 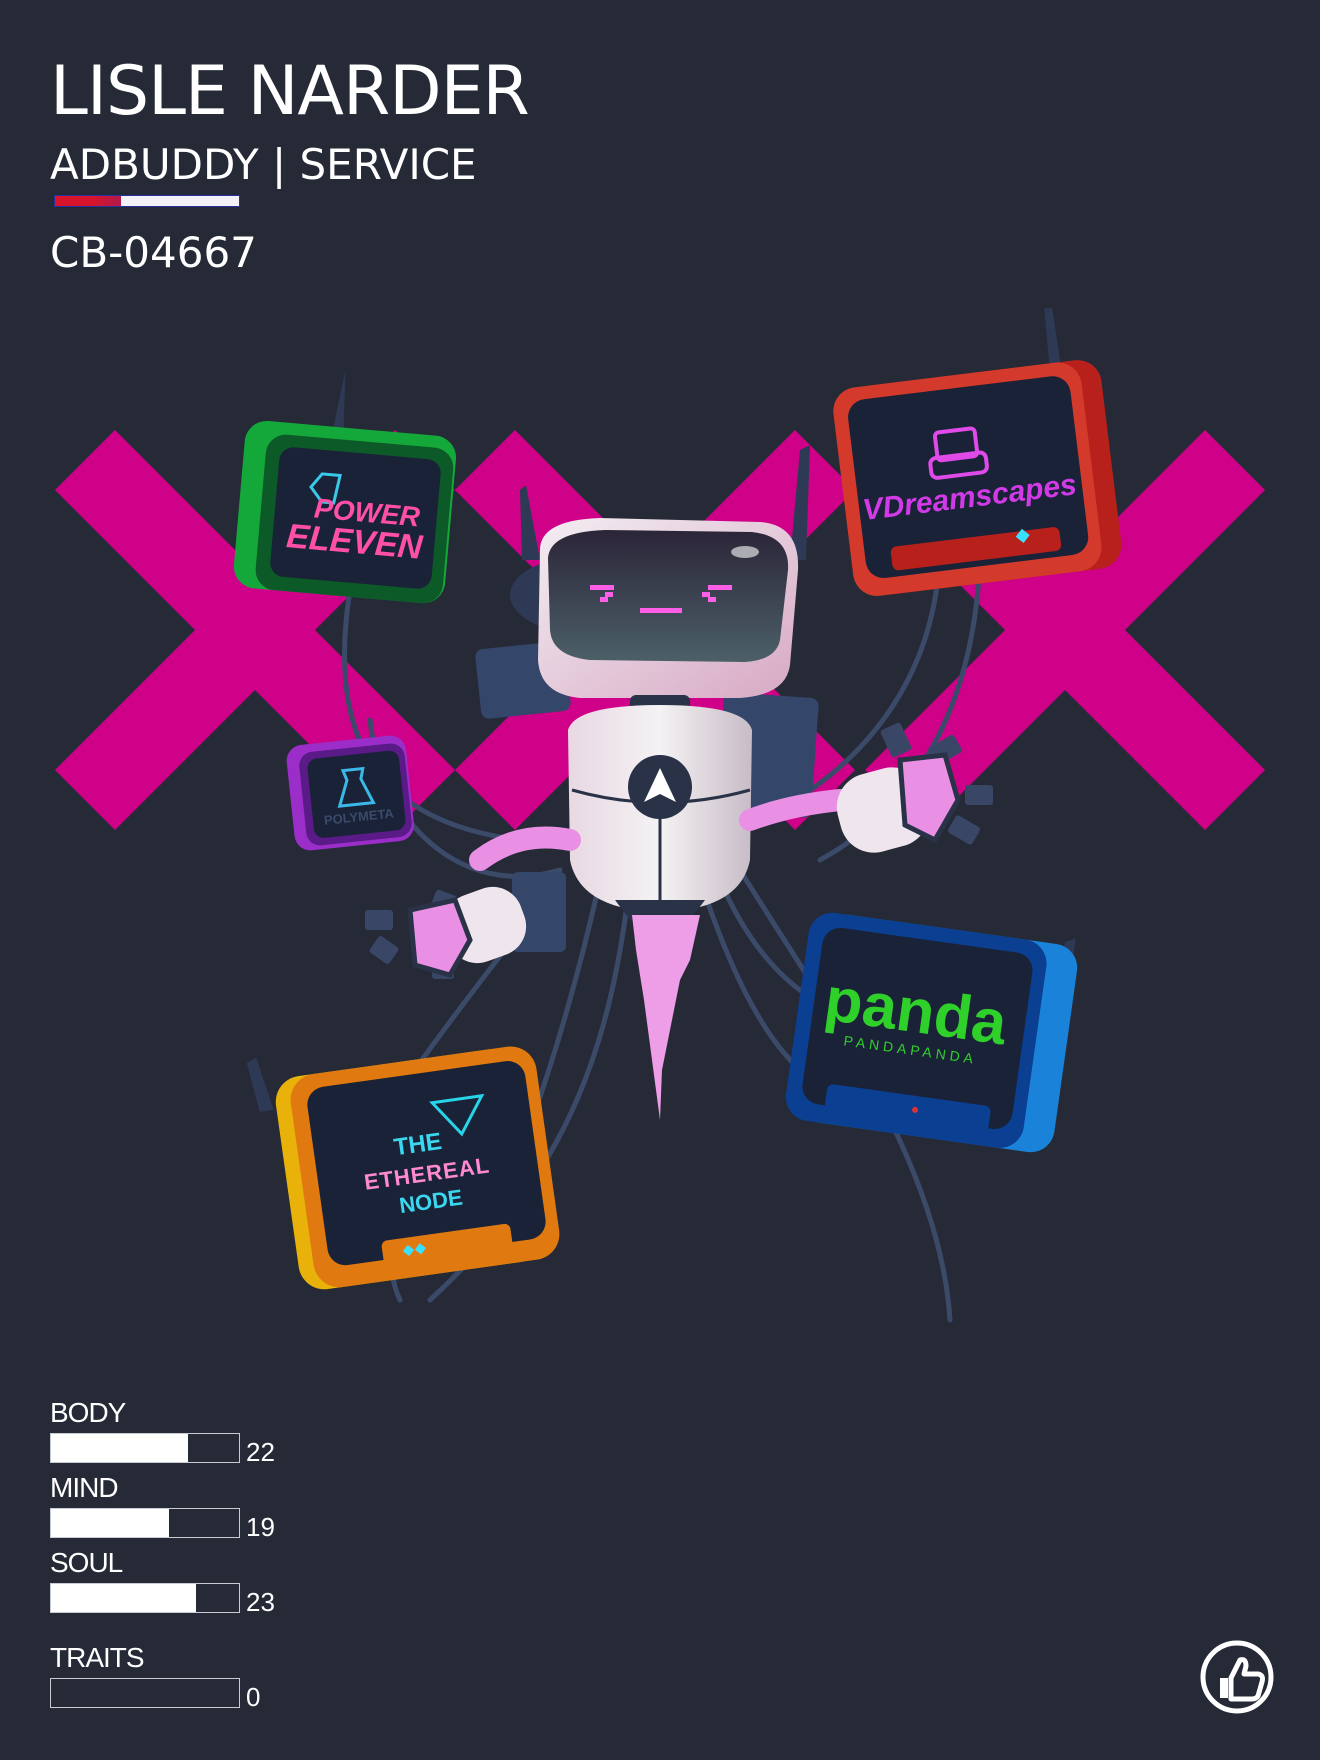 I want to click on screen-vdreamscapes: VDreamscapes, so click(x=977, y=451).